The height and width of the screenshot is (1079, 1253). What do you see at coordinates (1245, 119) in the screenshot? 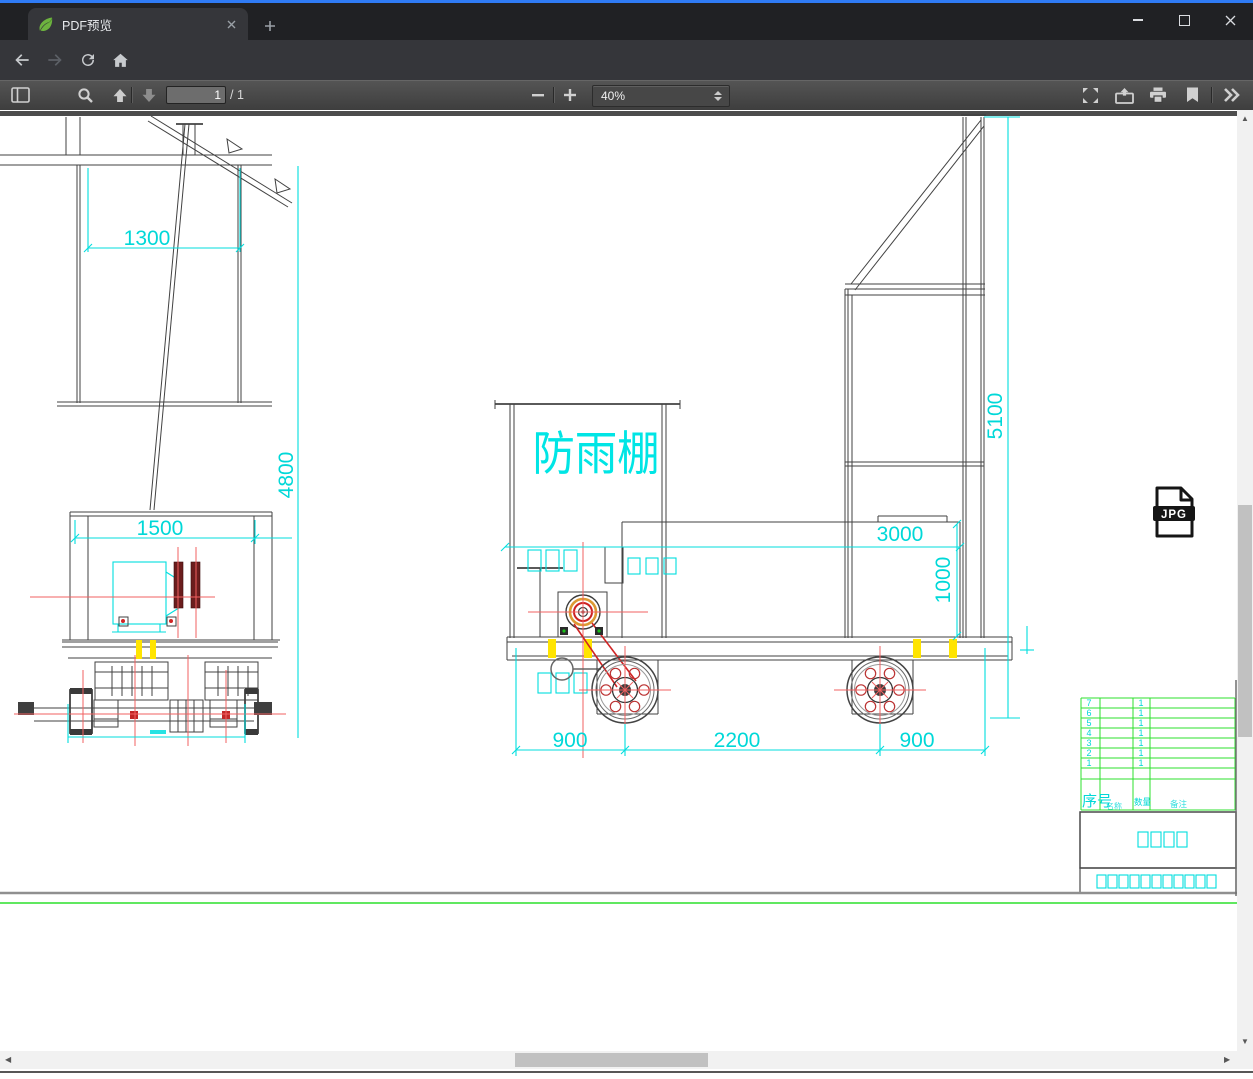
I see `scroll-up-icon: ▲` at bounding box center [1245, 119].